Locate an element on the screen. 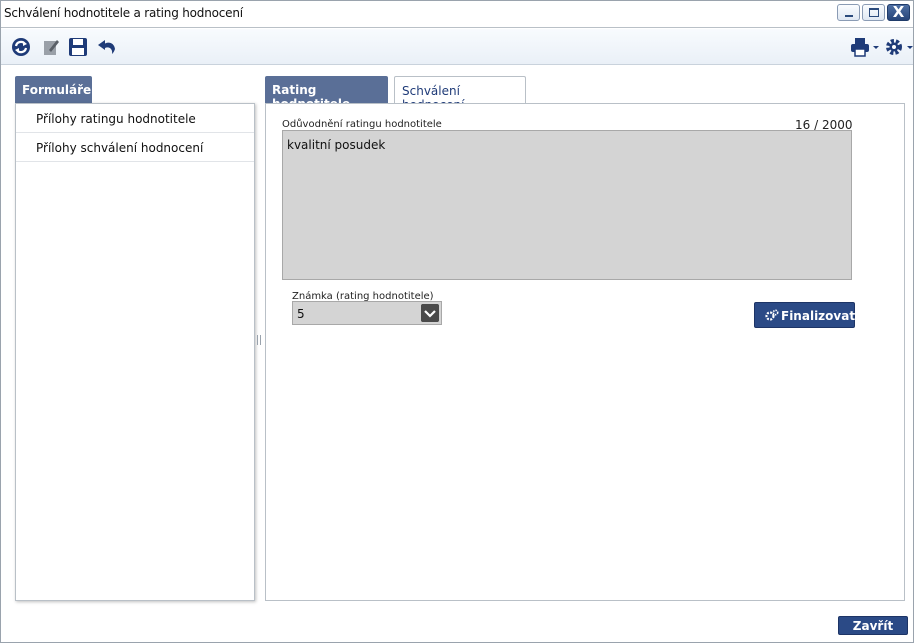 The image size is (914, 643). toolbar is located at coordinates (457, 47).